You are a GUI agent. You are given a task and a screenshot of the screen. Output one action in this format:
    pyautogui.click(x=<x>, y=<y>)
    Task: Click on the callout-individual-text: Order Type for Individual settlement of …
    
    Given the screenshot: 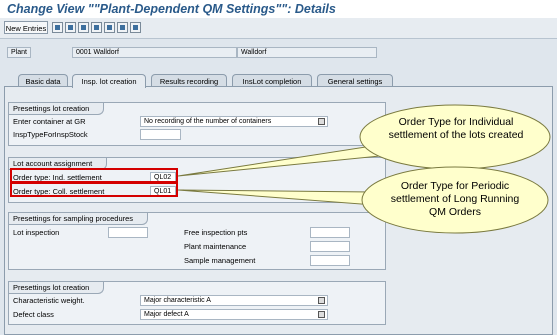 What is the action you would take?
    pyautogui.click(x=456, y=128)
    